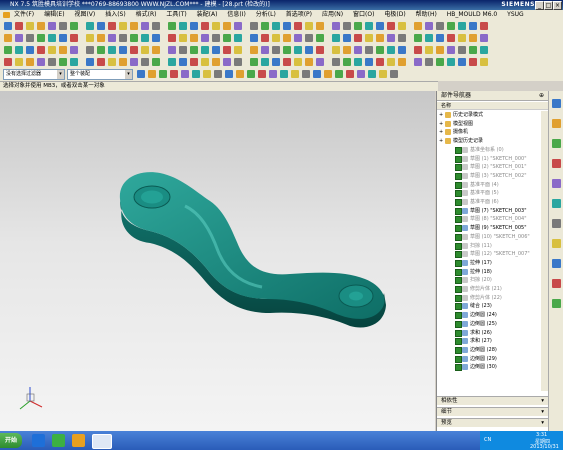 The width and height of the screenshot is (563, 450). Describe the element at coordinates (492, 228) in the screenshot. I see `tree-node: 草图 (9) "SKETCH_005"` at that location.